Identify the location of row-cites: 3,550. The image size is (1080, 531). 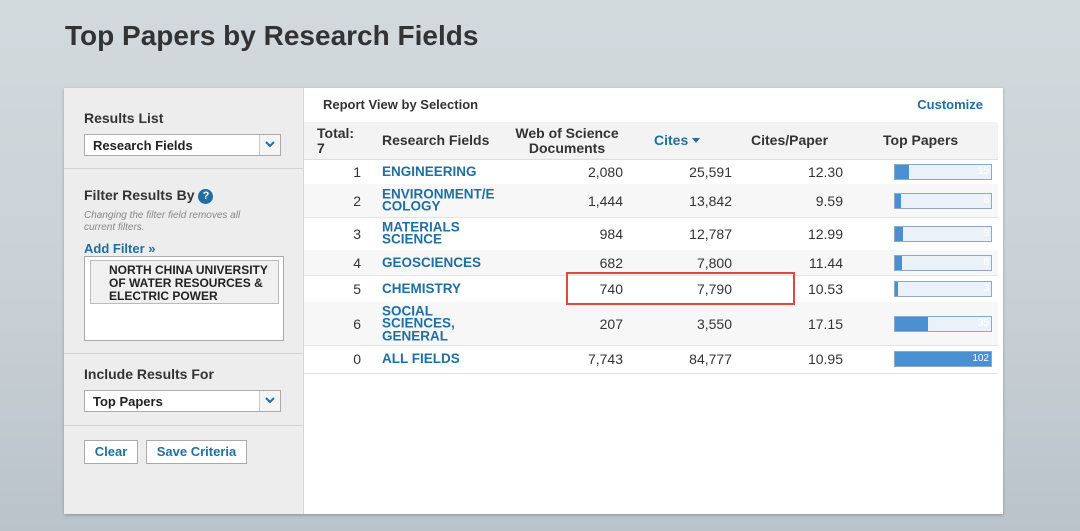
(714, 323).